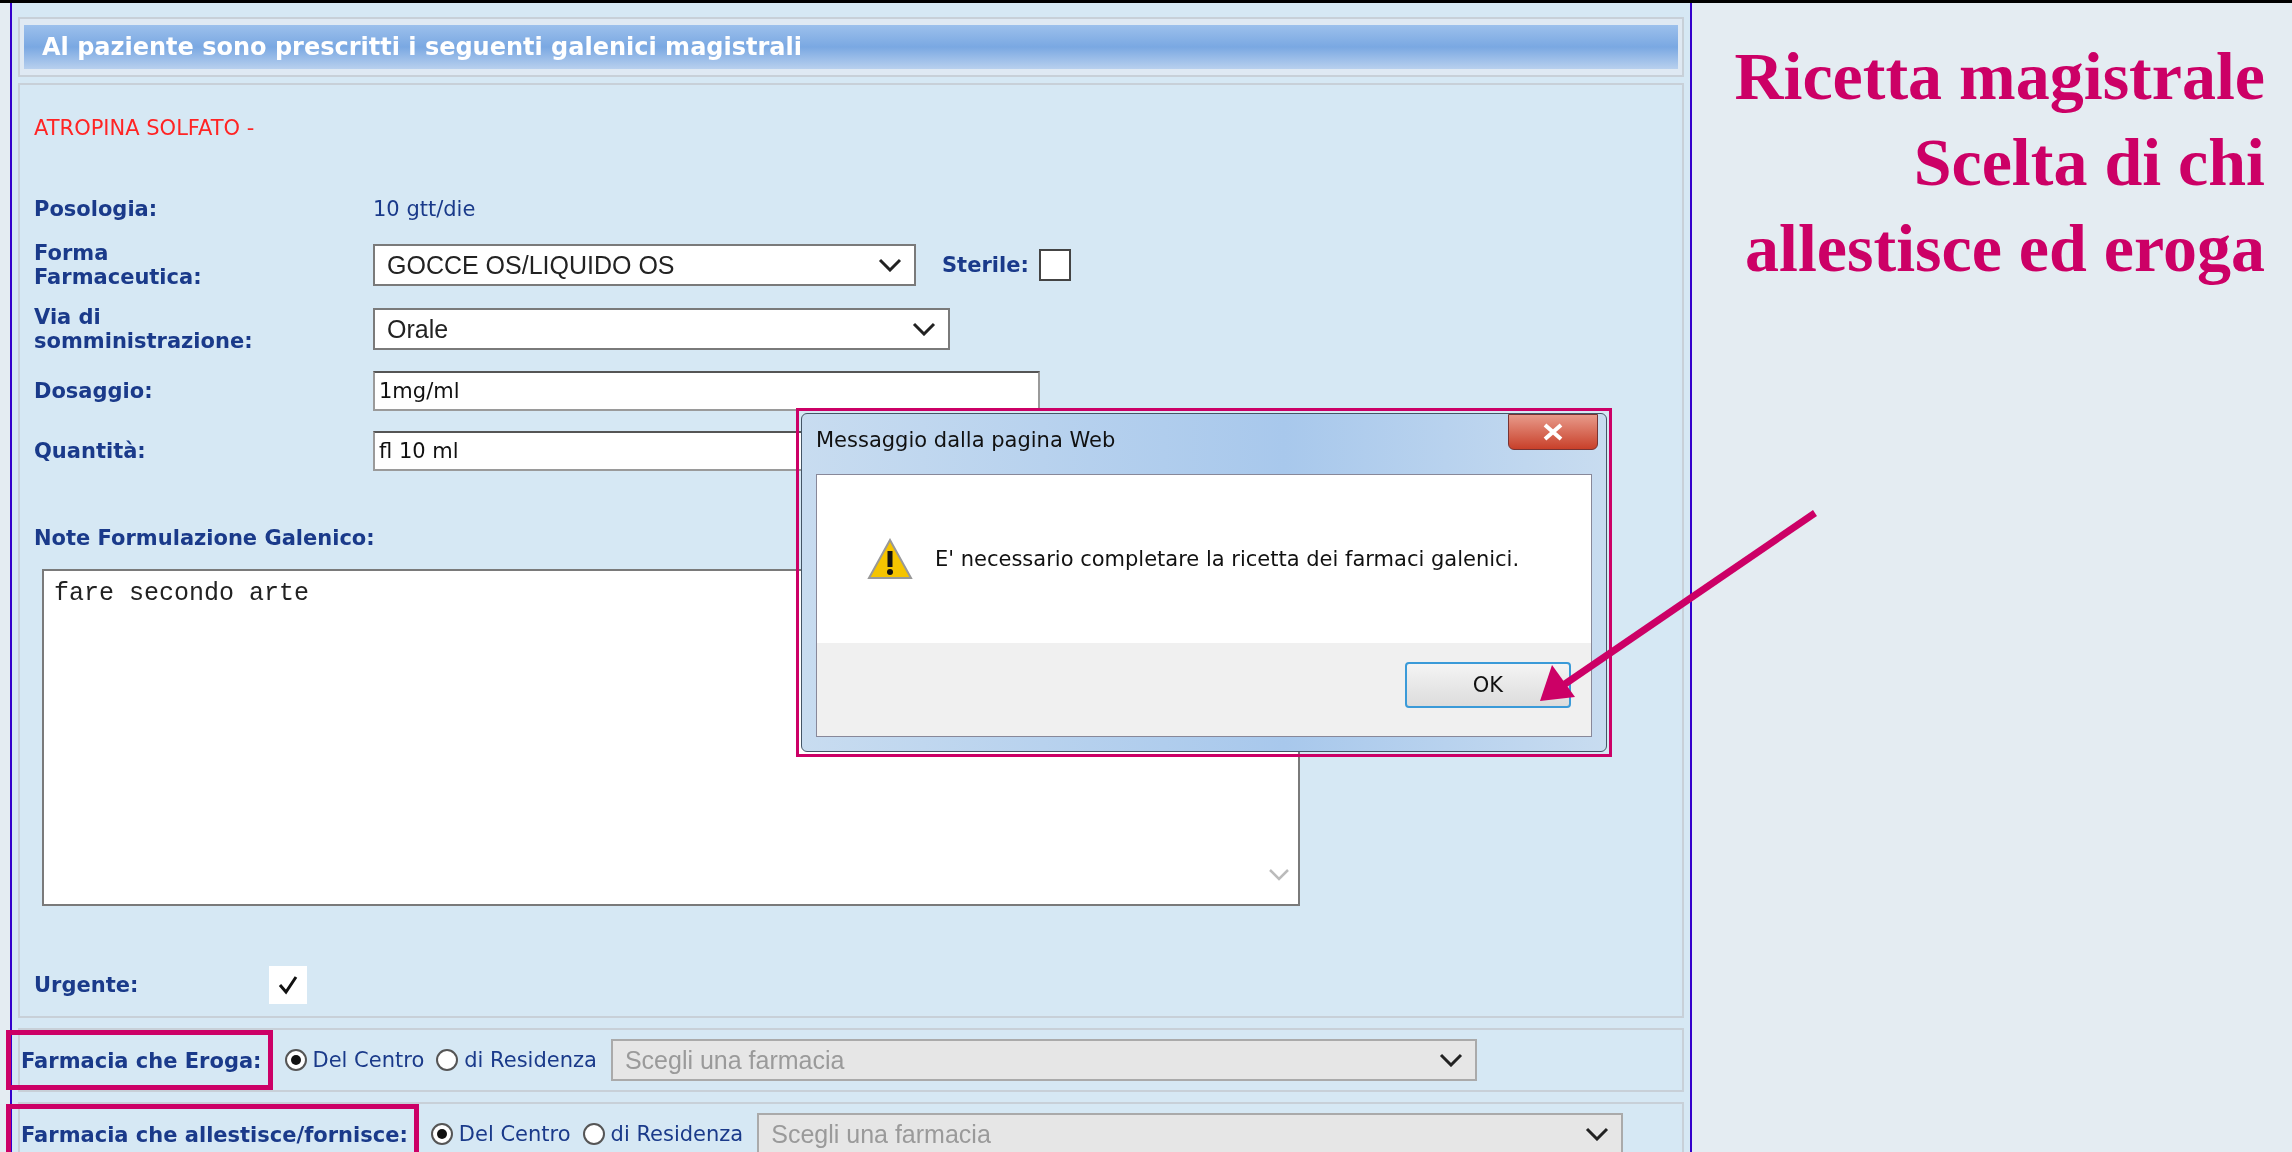  What do you see at coordinates (985, 265) in the screenshot?
I see `sterile-label: Sterile:` at bounding box center [985, 265].